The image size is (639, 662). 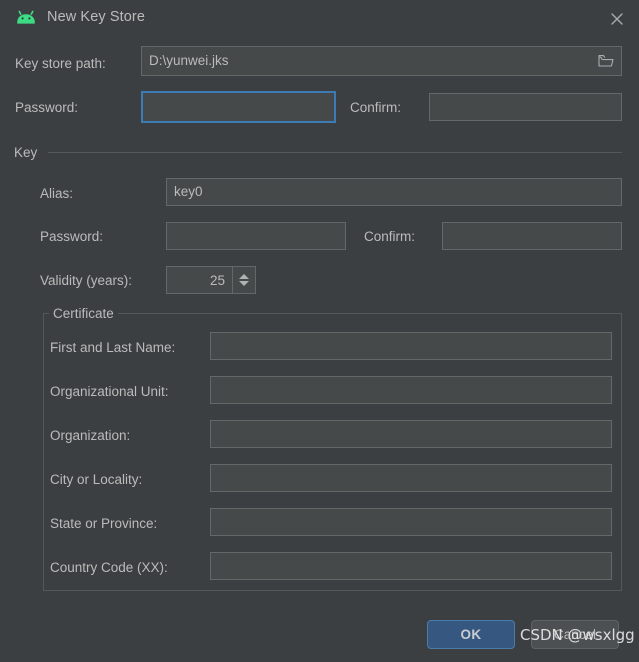 I want to click on keystore-confirm-input, so click(x=525, y=107).